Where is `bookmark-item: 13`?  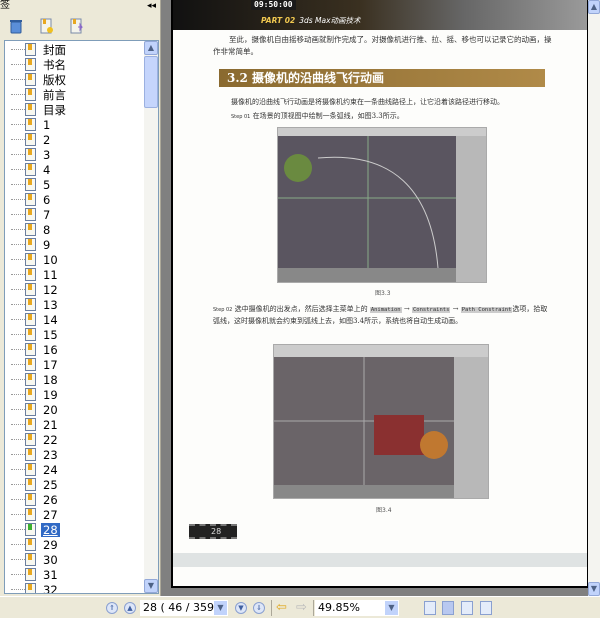 bookmark-item: 13 is located at coordinates (32, 304).